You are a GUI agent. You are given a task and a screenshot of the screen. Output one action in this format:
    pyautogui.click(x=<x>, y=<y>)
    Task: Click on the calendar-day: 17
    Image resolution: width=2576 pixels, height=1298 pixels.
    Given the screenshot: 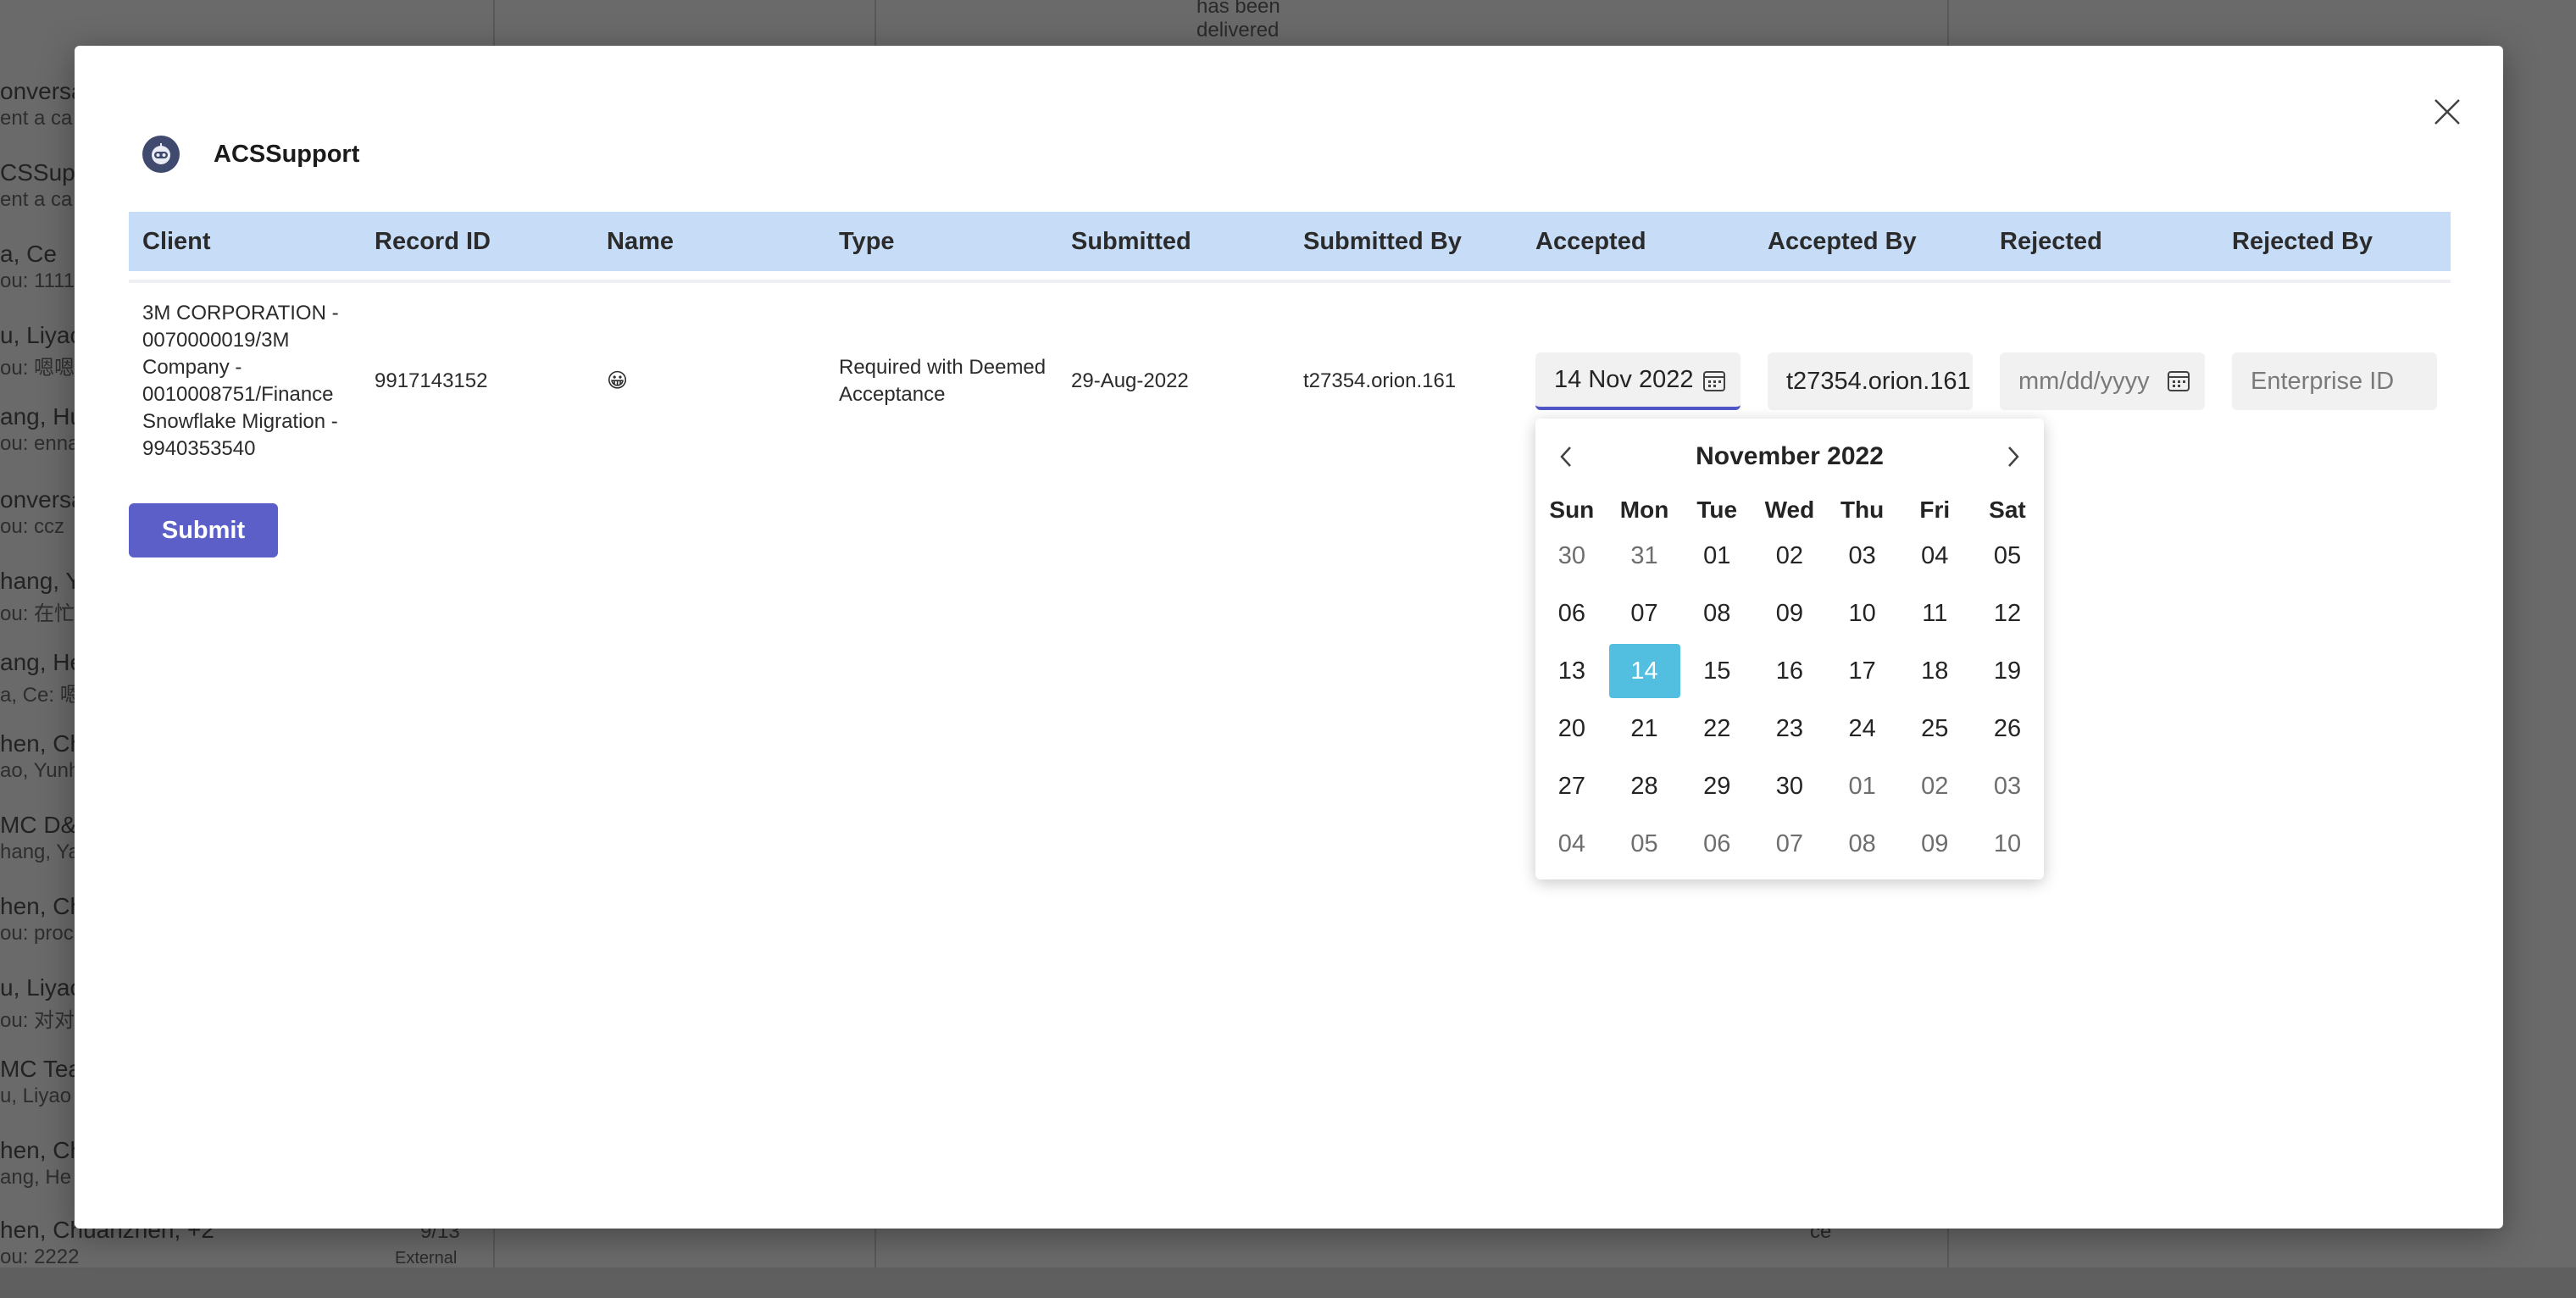 What is the action you would take?
    pyautogui.click(x=1862, y=671)
    